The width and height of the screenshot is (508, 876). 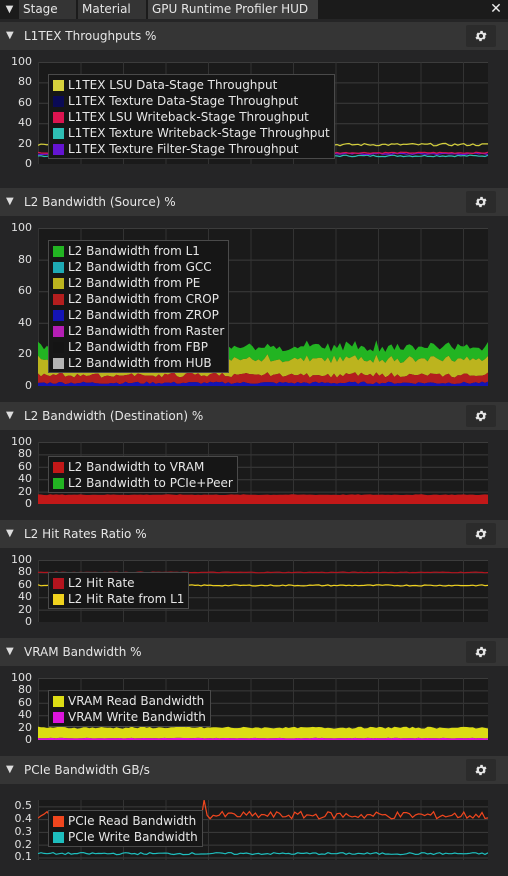 What do you see at coordinates (87, 770) in the screenshot?
I see `panel-title: PCIe Bandwidth GB/s` at bounding box center [87, 770].